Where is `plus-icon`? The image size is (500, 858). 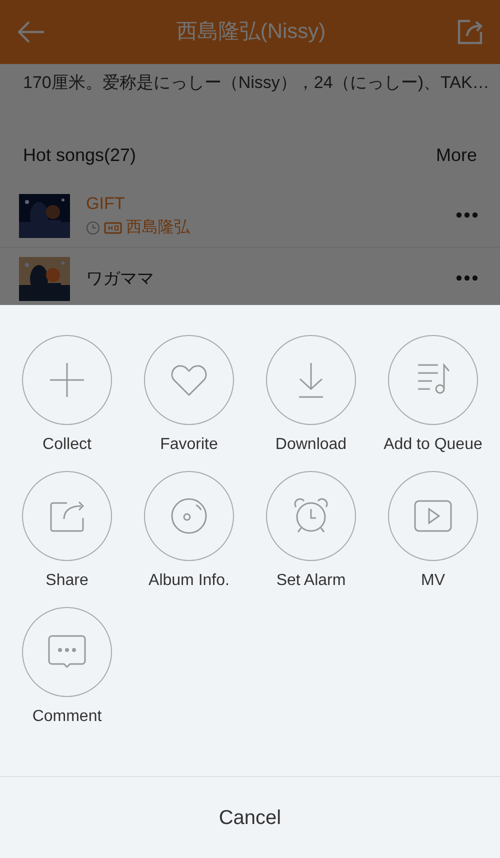 plus-icon is located at coordinates (67, 380).